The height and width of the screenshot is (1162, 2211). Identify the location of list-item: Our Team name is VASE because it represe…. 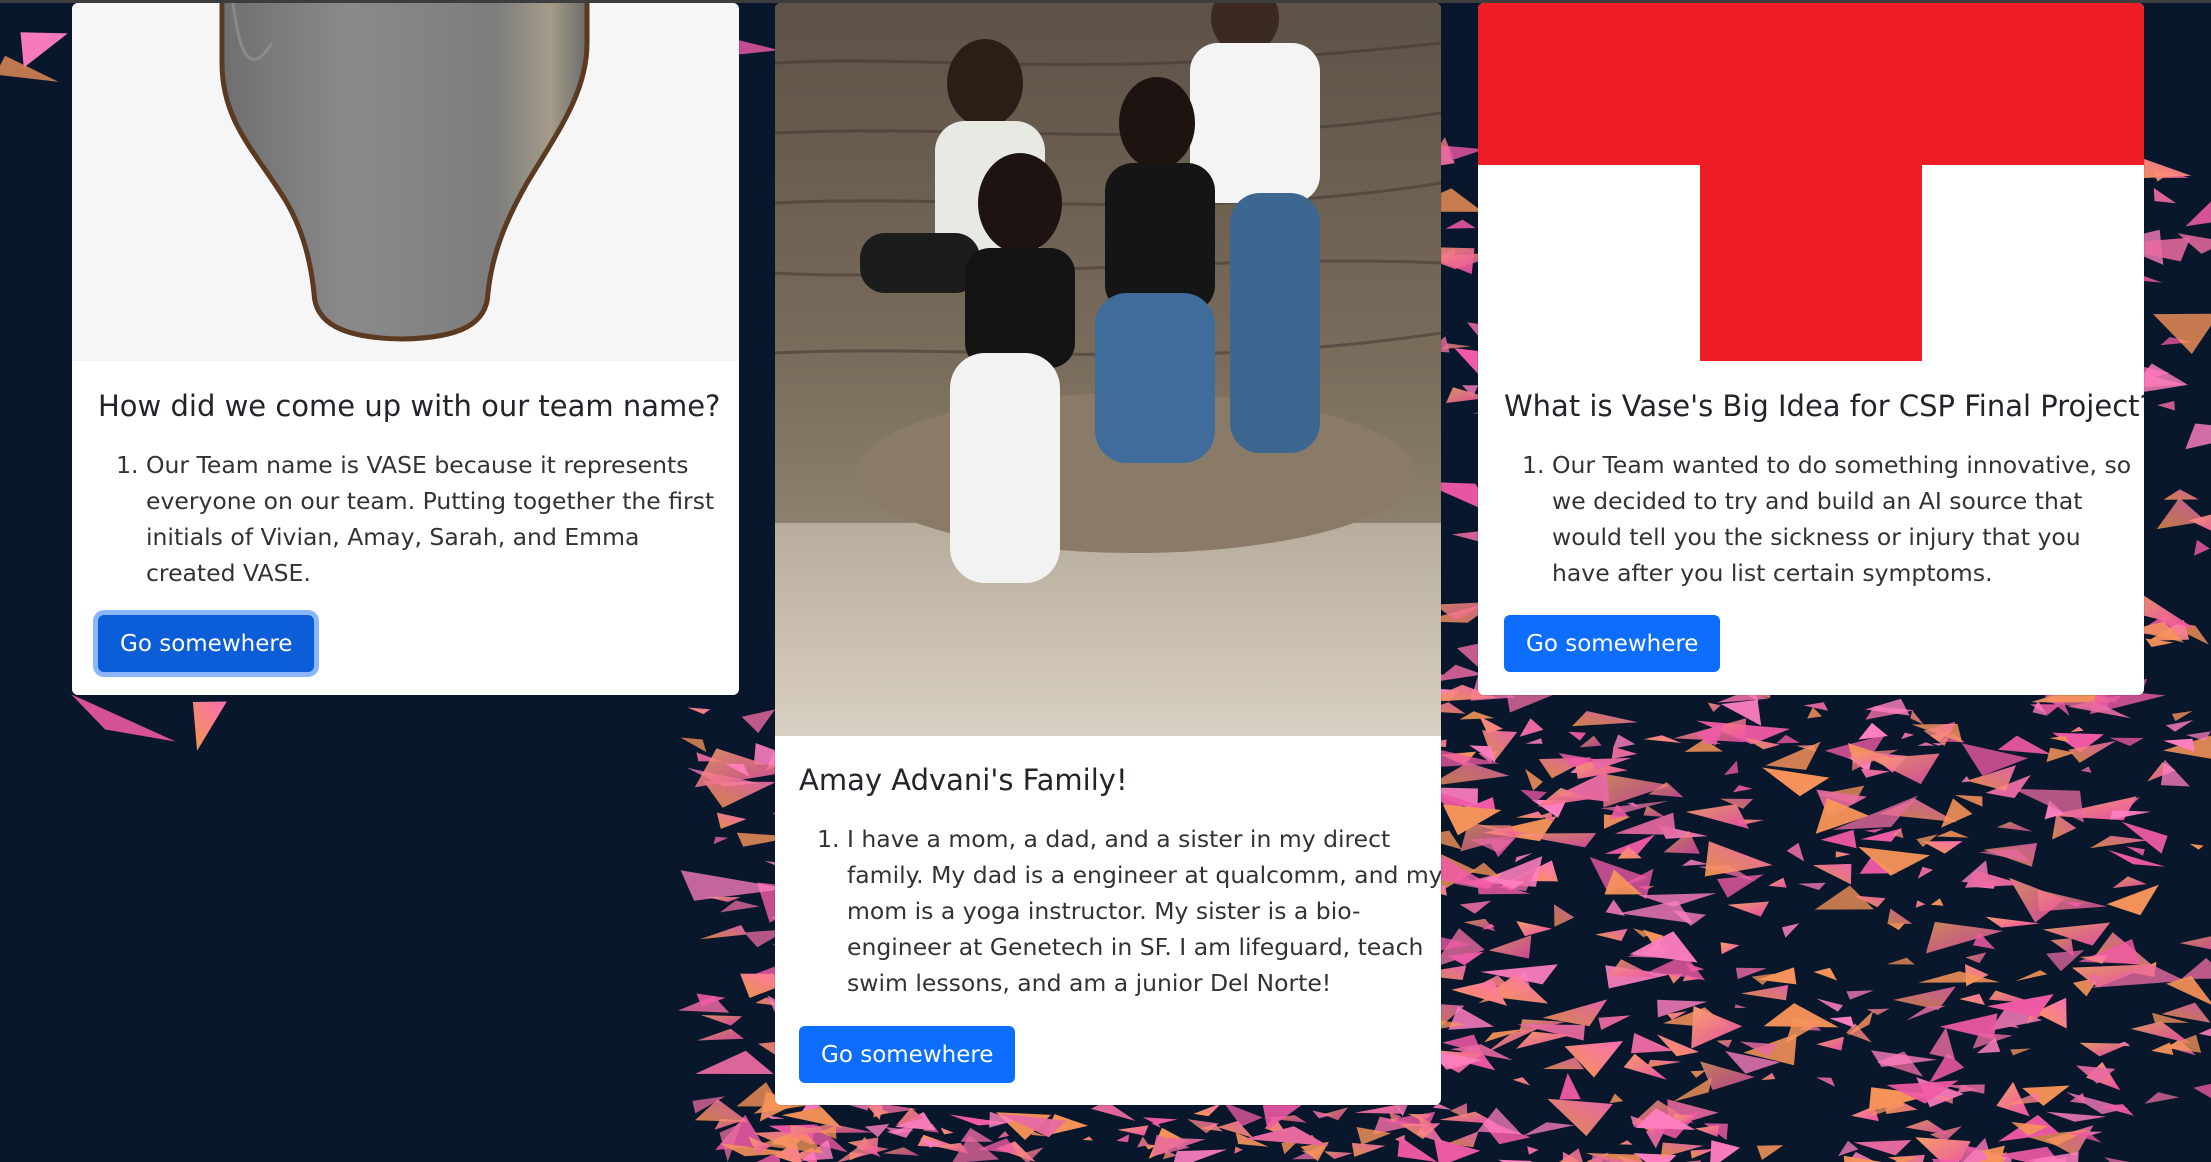
(441, 519).